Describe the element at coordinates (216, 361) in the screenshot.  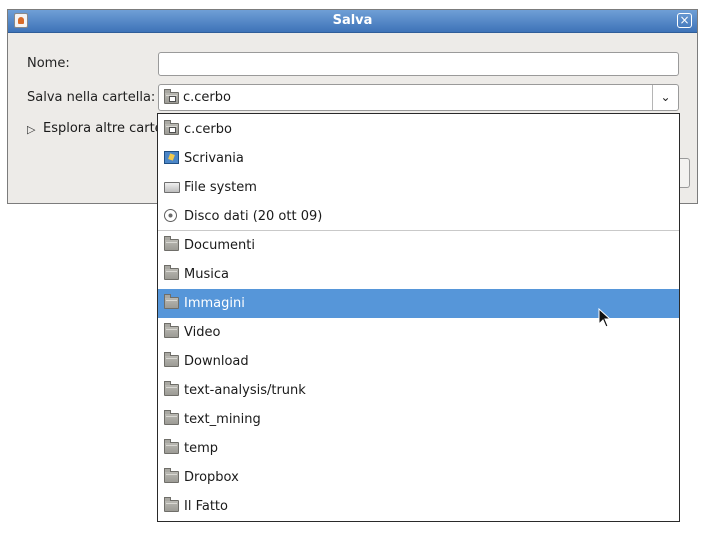
I see `dropdown-item-label: Download` at that location.